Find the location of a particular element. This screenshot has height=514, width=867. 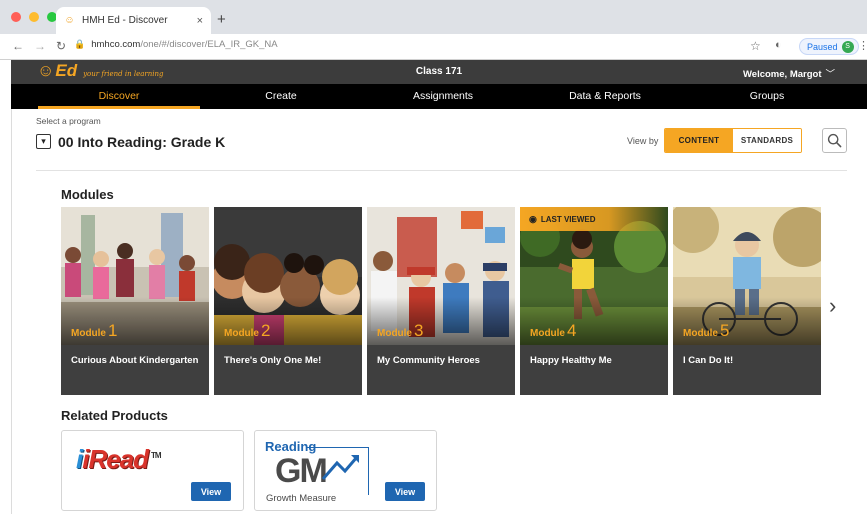

last-viewed-label: LAST VIEWED is located at coordinates (568, 219).